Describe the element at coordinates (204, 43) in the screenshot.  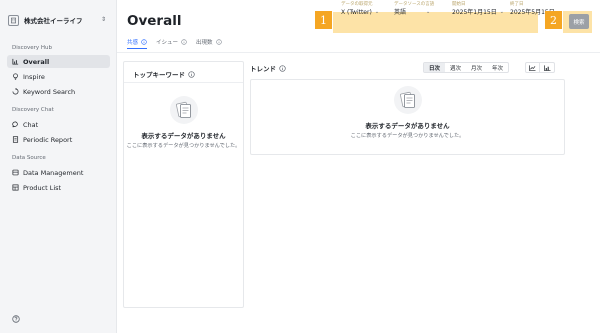
I see `tab-label: 出現数` at that location.